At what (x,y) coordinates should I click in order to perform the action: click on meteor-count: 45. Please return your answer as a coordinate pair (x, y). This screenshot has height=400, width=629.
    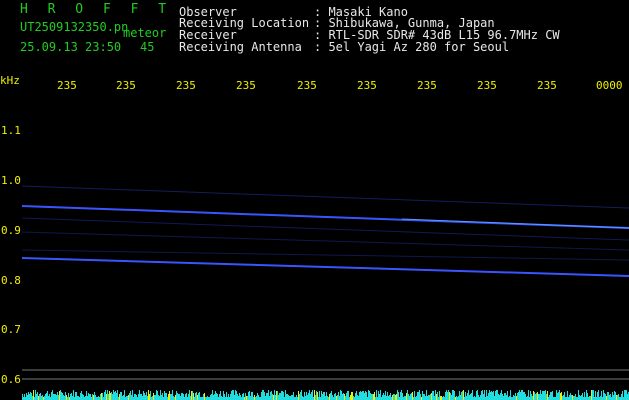
    Looking at the image, I should click on (147, 47).